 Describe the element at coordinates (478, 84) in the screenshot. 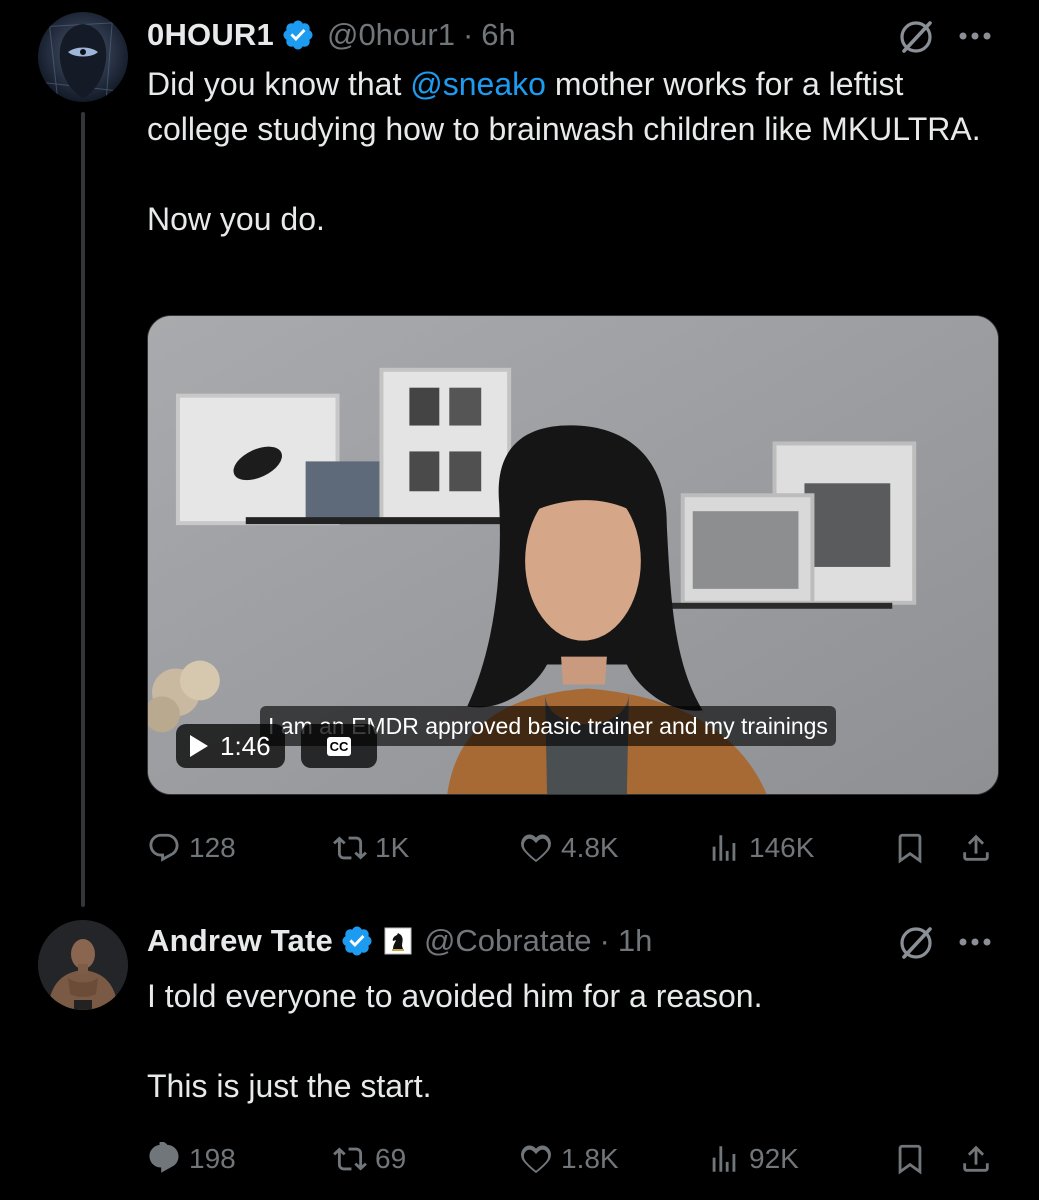

I see `mention-link: @sneako` at that location.